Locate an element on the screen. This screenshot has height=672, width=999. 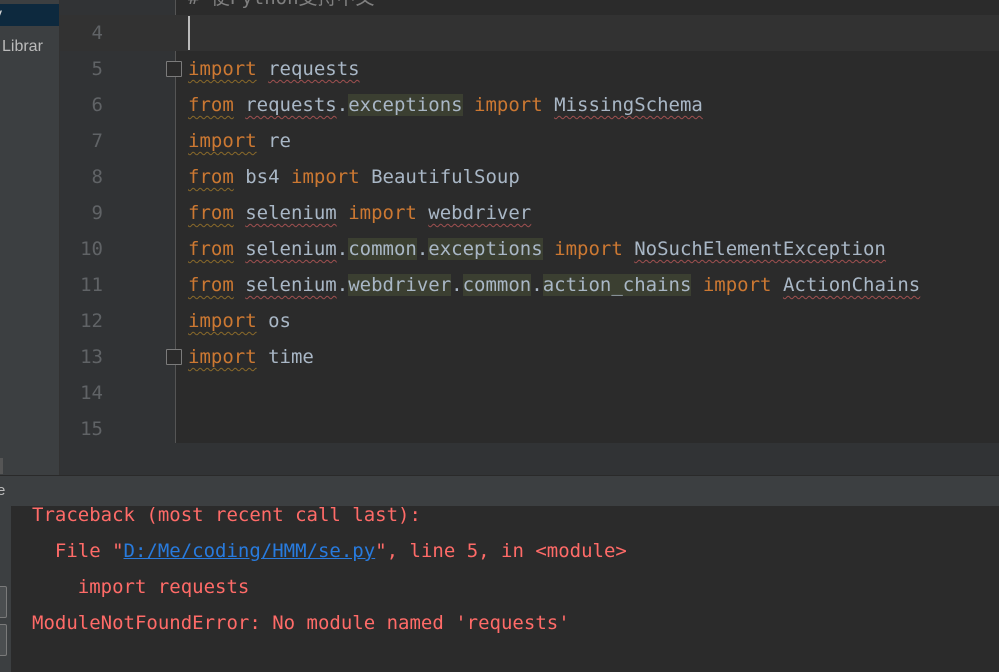
code-token: MissingSchema is located at coordinates (628, 105).